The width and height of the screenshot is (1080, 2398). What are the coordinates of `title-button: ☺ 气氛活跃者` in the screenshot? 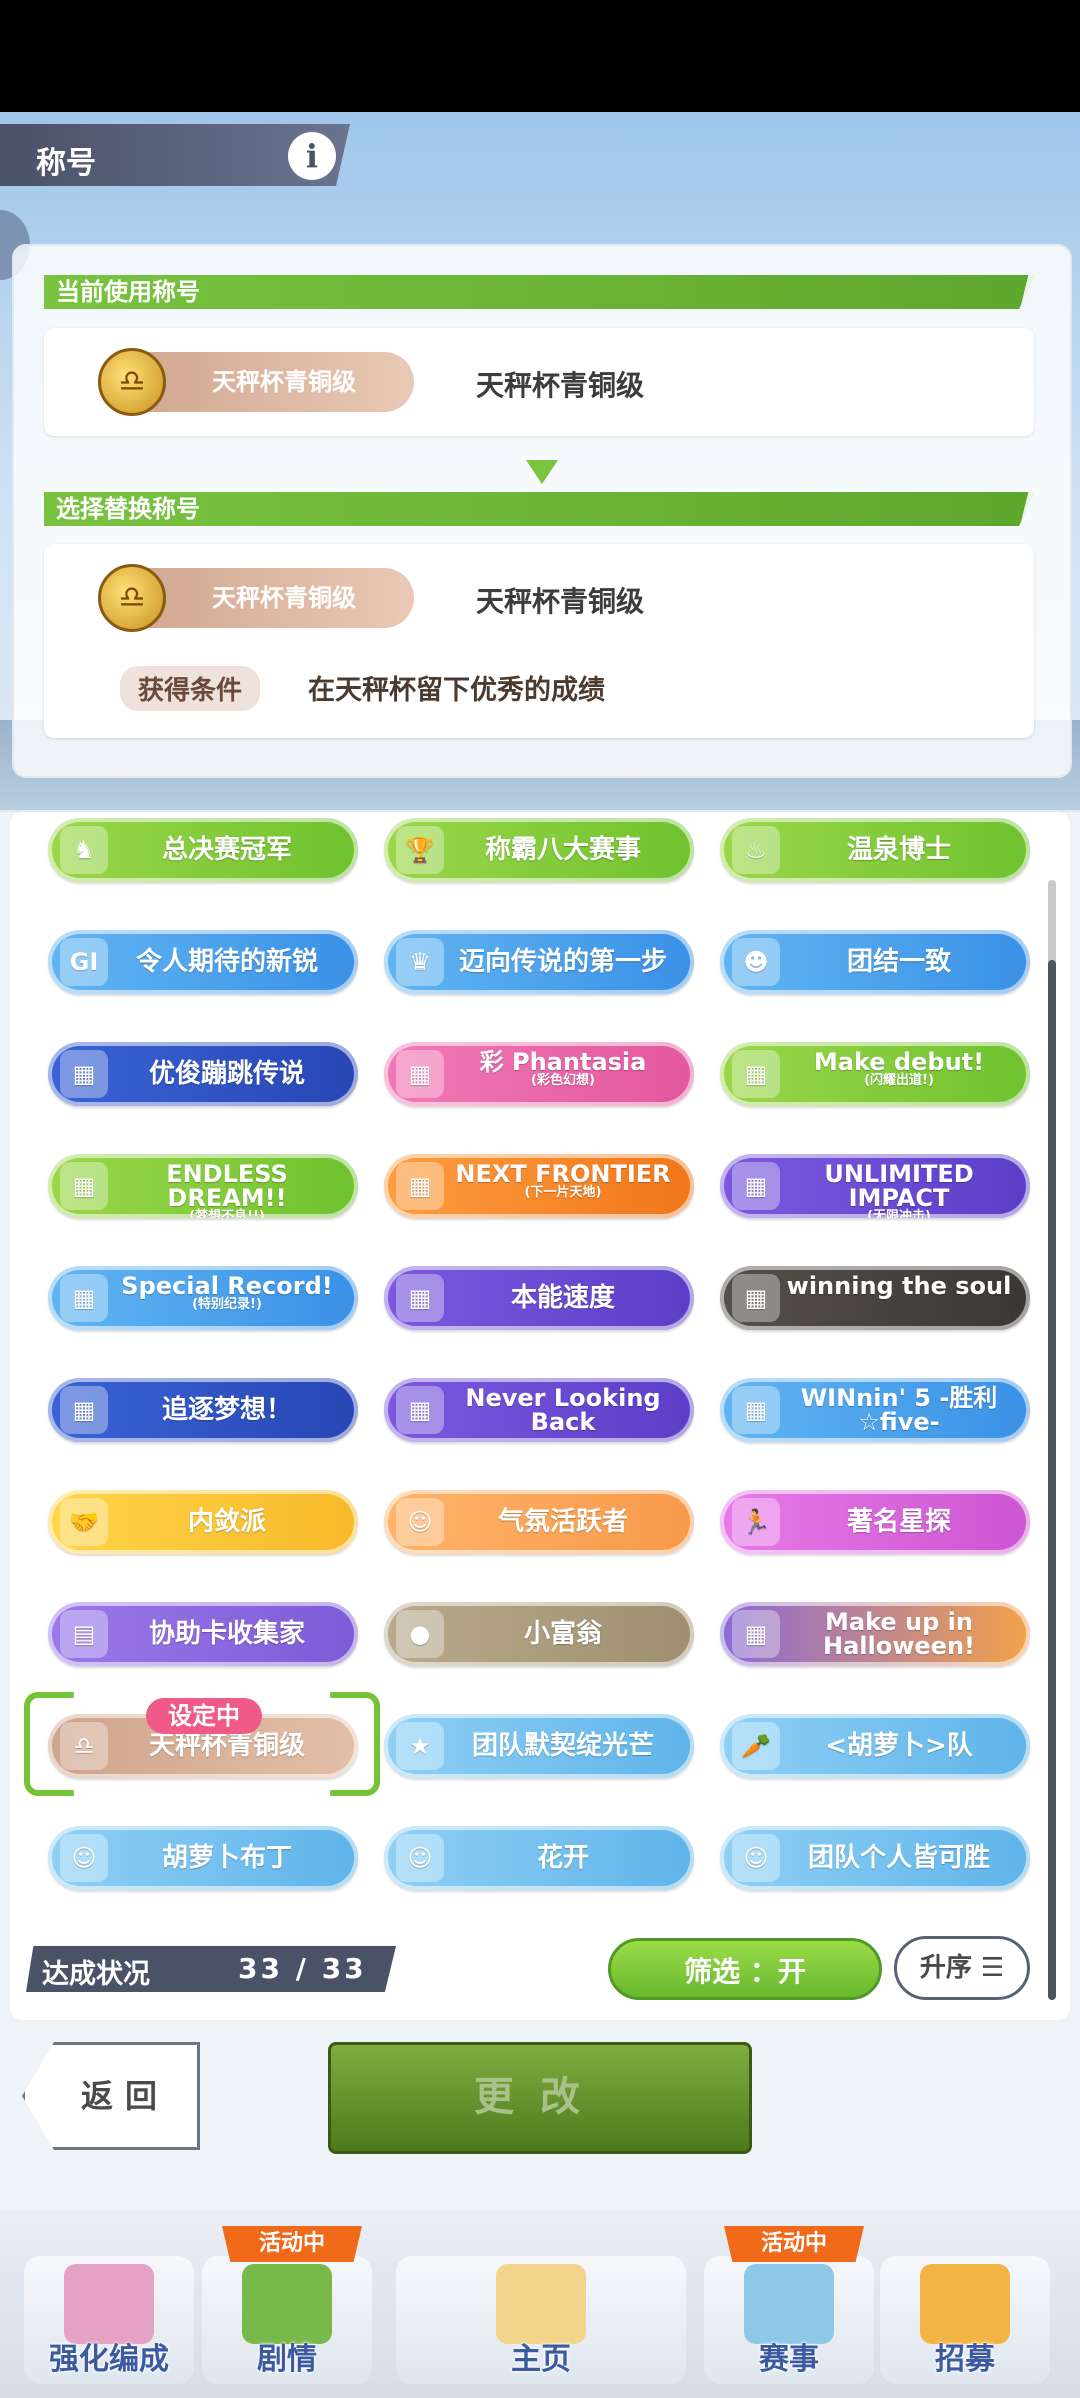 It's located at (539, 1522).